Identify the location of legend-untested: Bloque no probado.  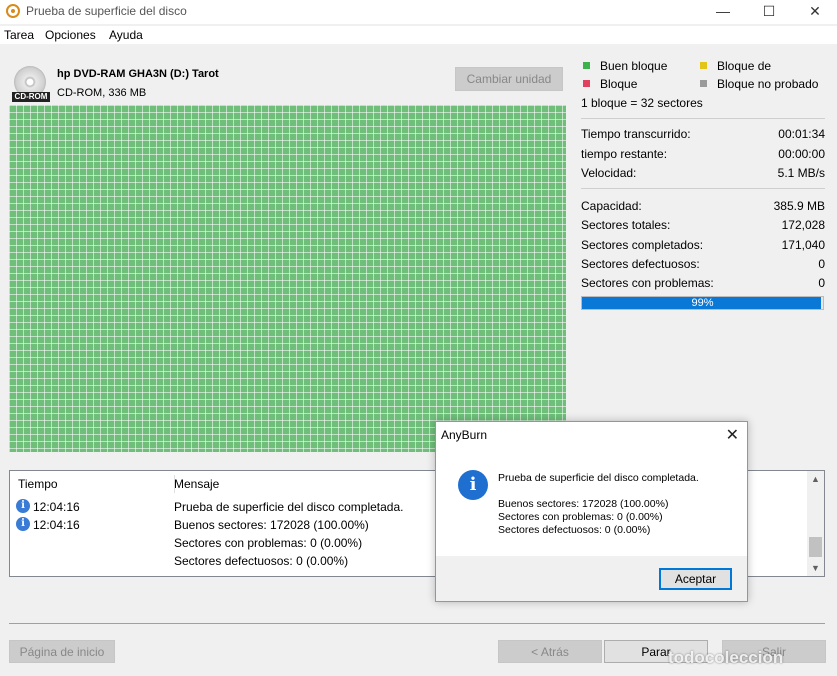
(759, 84).